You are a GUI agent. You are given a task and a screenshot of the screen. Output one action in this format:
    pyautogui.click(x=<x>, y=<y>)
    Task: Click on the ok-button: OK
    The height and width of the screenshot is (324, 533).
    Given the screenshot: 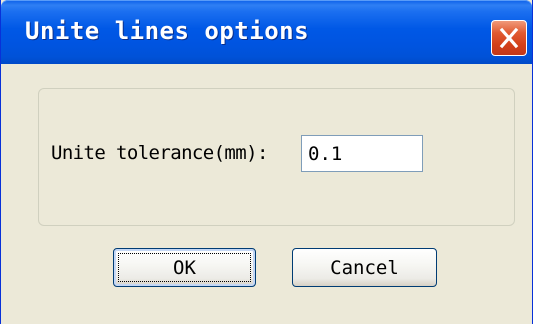 What is the action you would take?
    pyautogui.click(x=184, y=267)
    